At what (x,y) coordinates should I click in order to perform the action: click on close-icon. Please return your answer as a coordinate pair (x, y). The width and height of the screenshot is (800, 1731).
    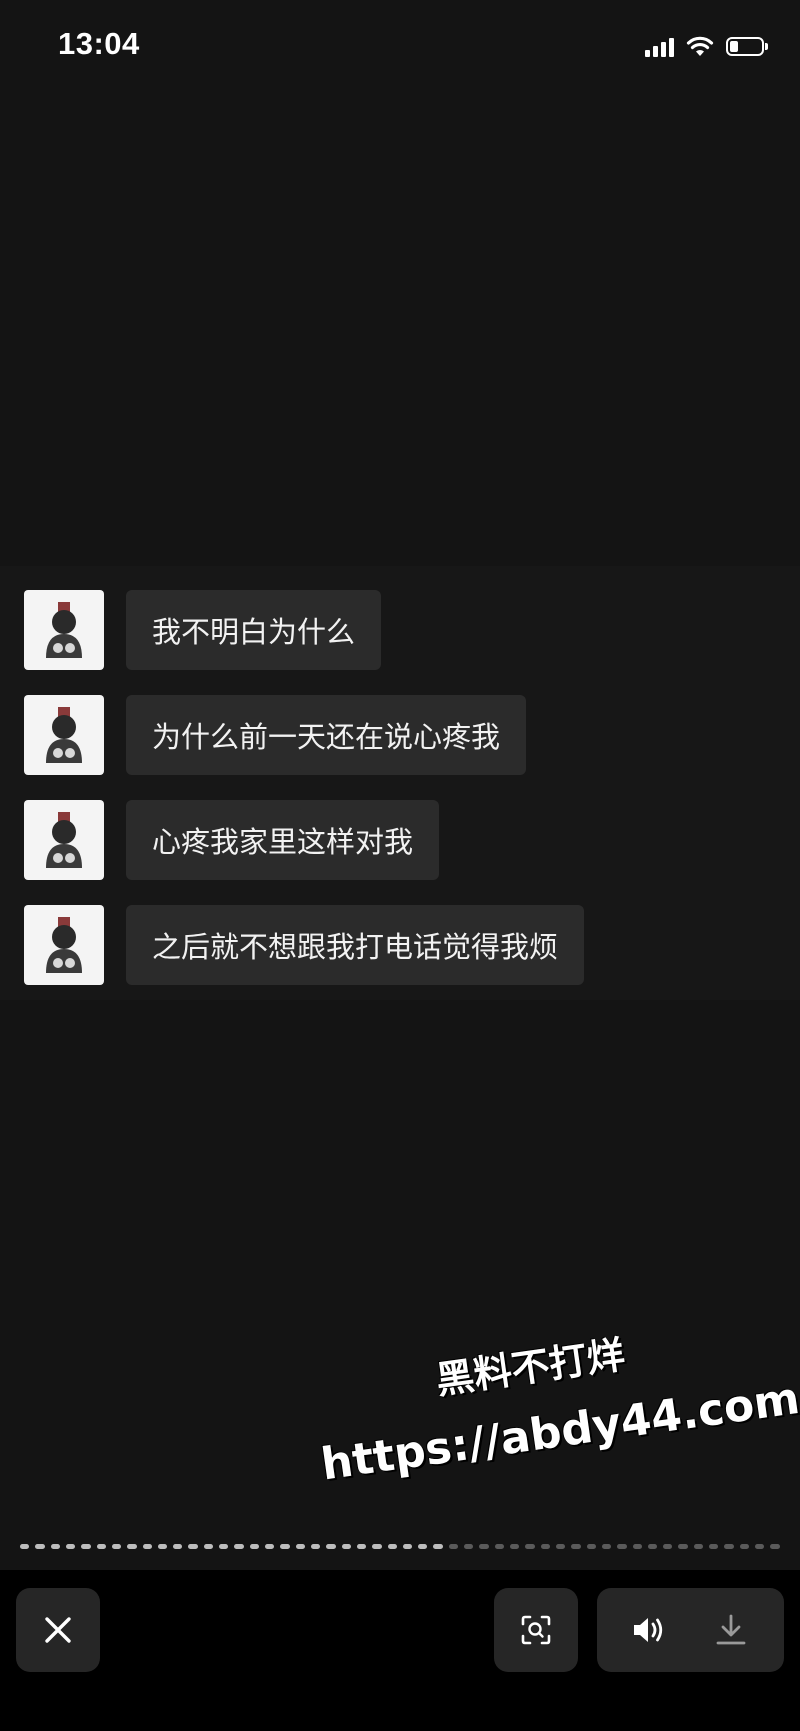
    Looking at the image, I should click on (58, 1630).